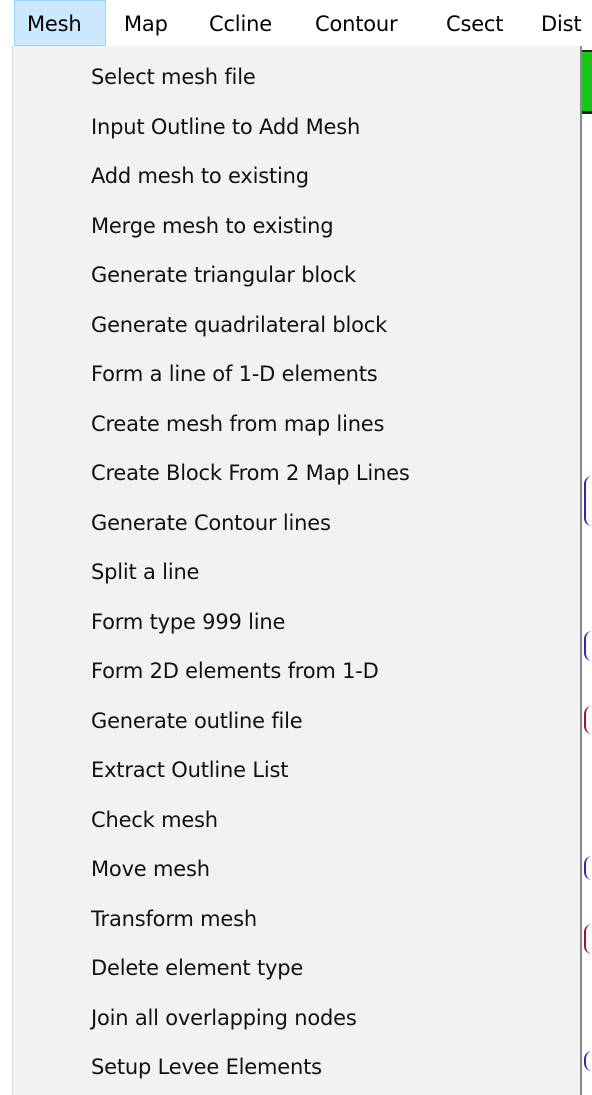  I want to click on menu-csect: Csect, so click(475, 23).